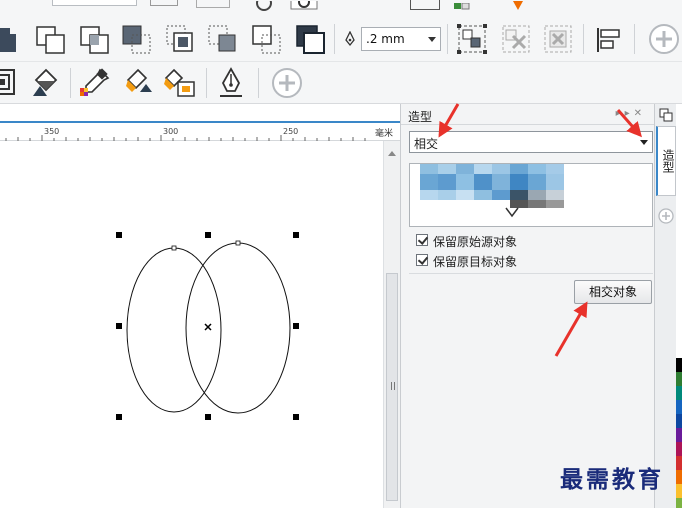 This screenshot has height=508, width=682. What do you see at coordinates (45, 83) in the screenshot?
I see `fill-bucket-icon` at bounding box center [45, 83].